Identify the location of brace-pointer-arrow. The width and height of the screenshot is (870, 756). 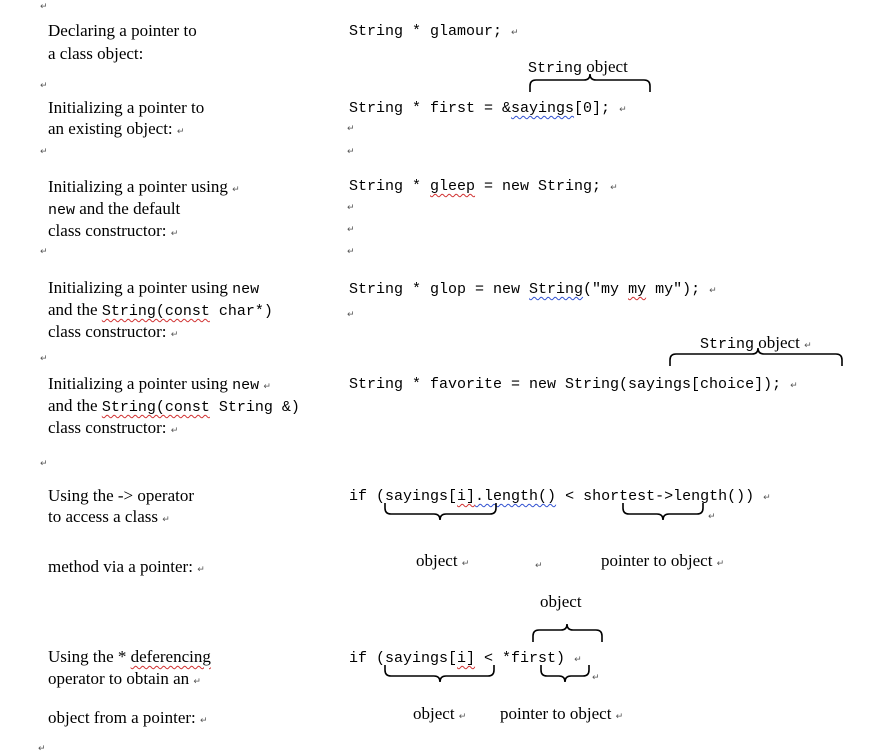
(663, 512).